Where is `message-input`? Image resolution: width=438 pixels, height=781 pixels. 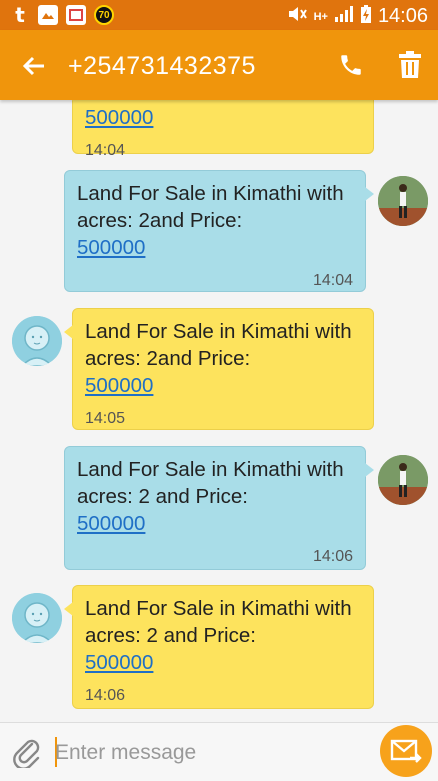
message-input is located at coordinates (205, 753).